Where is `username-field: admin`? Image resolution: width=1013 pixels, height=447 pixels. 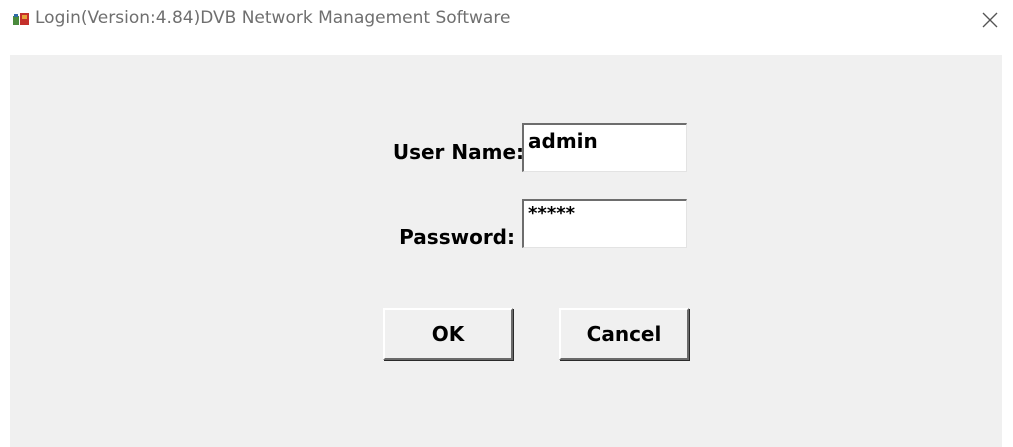
username-field: admin is located at coordinates (604, 147).